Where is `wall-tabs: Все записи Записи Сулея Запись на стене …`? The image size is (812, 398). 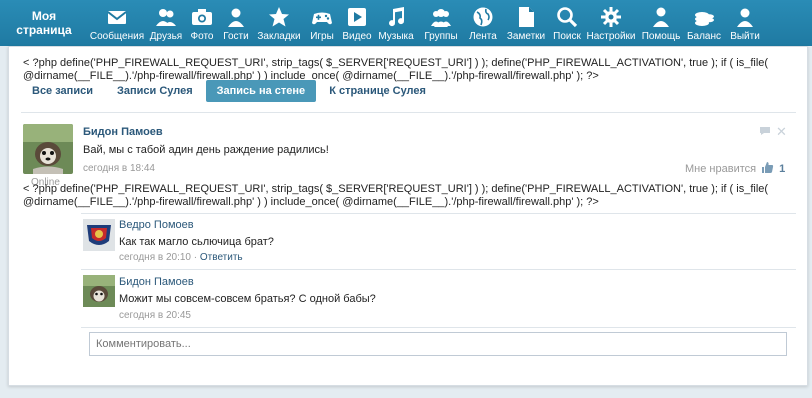
wall-tabs: Все записи Записи Сулея Запись на стене … is located at coordinates (230, 91).